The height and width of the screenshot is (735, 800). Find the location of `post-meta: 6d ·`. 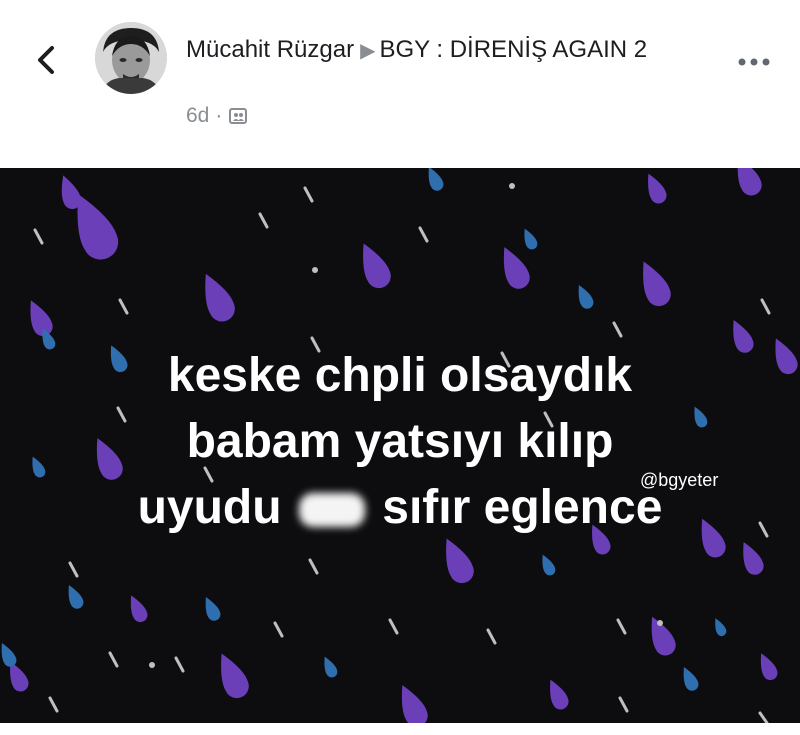

post-meta: 6d · is located at coordinates (217, 116).